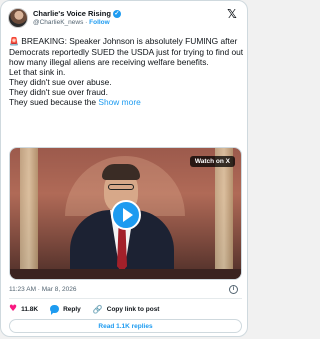 Image resolution: width=320 pixels, height=339 pixels. What do you see at coordinates (212, 161) in the screenshot?
I see `watch-on-x-button: Watch on X` at bounding box center [212, 161].